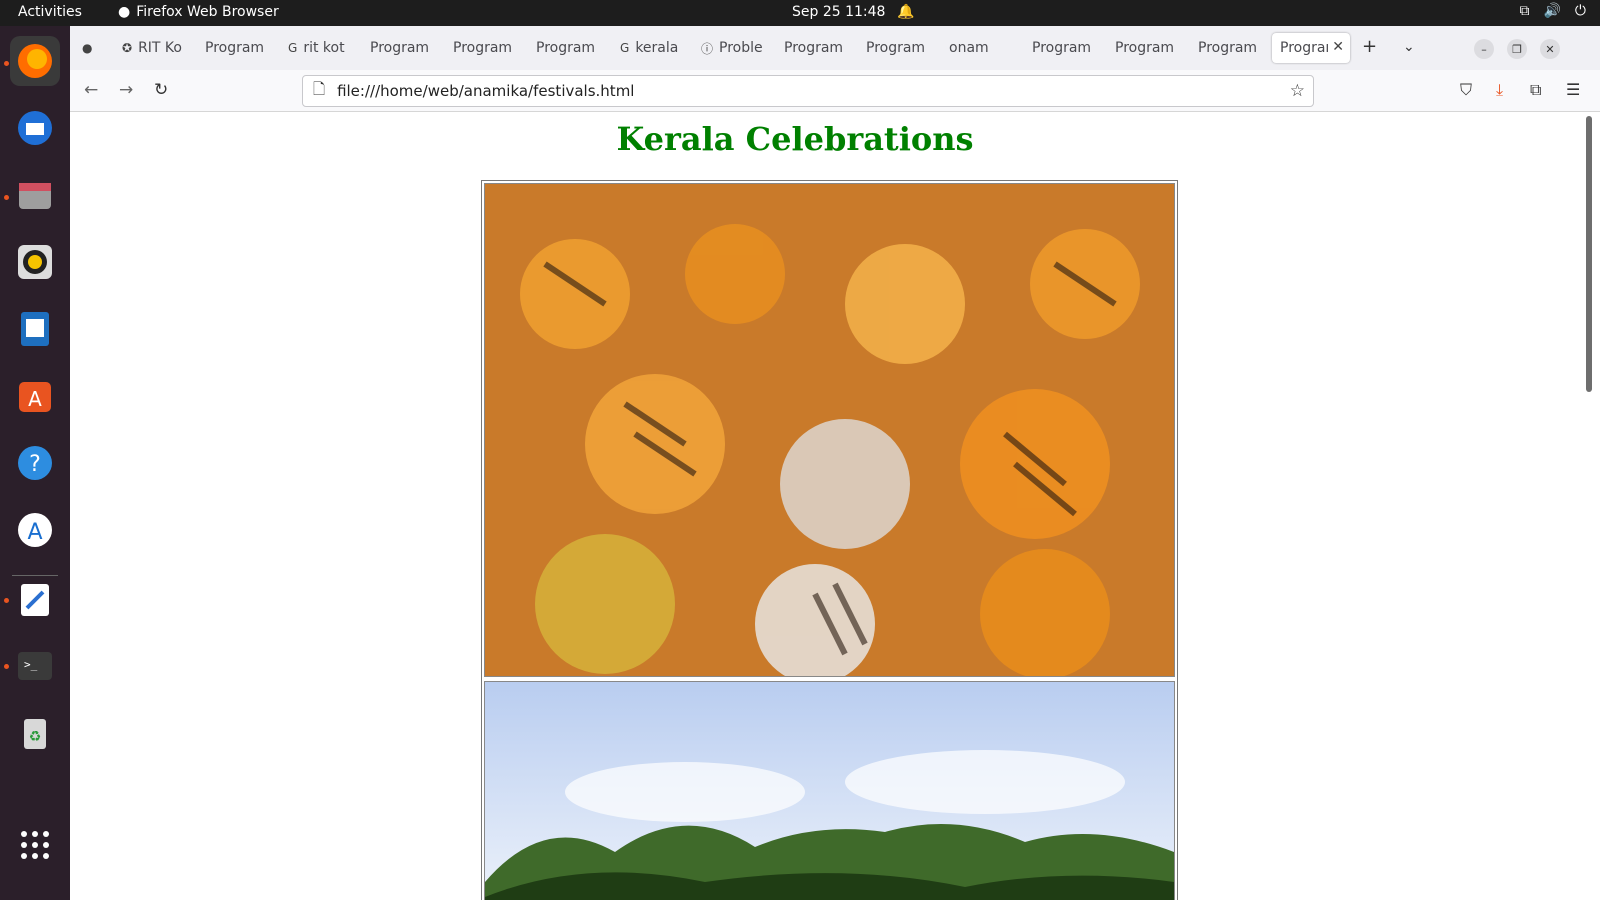 This screenshot has height=900, width=1600. What do you see at coordinates (1580, 11) in the screenshot?
I see `power-icon: ⏻` at bounding box center [1580, 11].